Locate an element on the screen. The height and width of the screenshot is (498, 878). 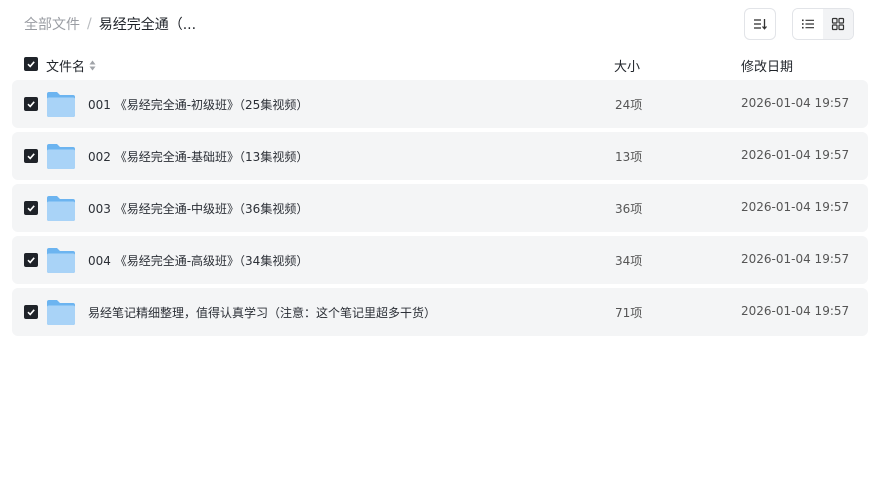
file-size: 71项 is located at coordinates (629, 313).